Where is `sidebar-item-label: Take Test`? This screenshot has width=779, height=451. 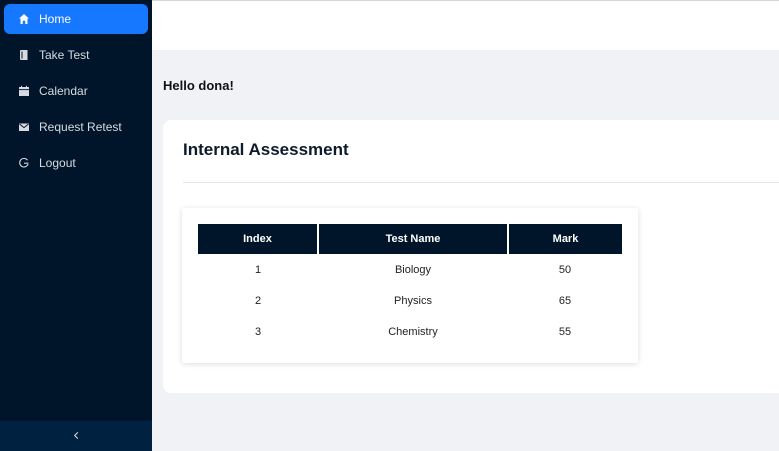 sidebar-item-label: Take Test is located at coordinates (64, 55).